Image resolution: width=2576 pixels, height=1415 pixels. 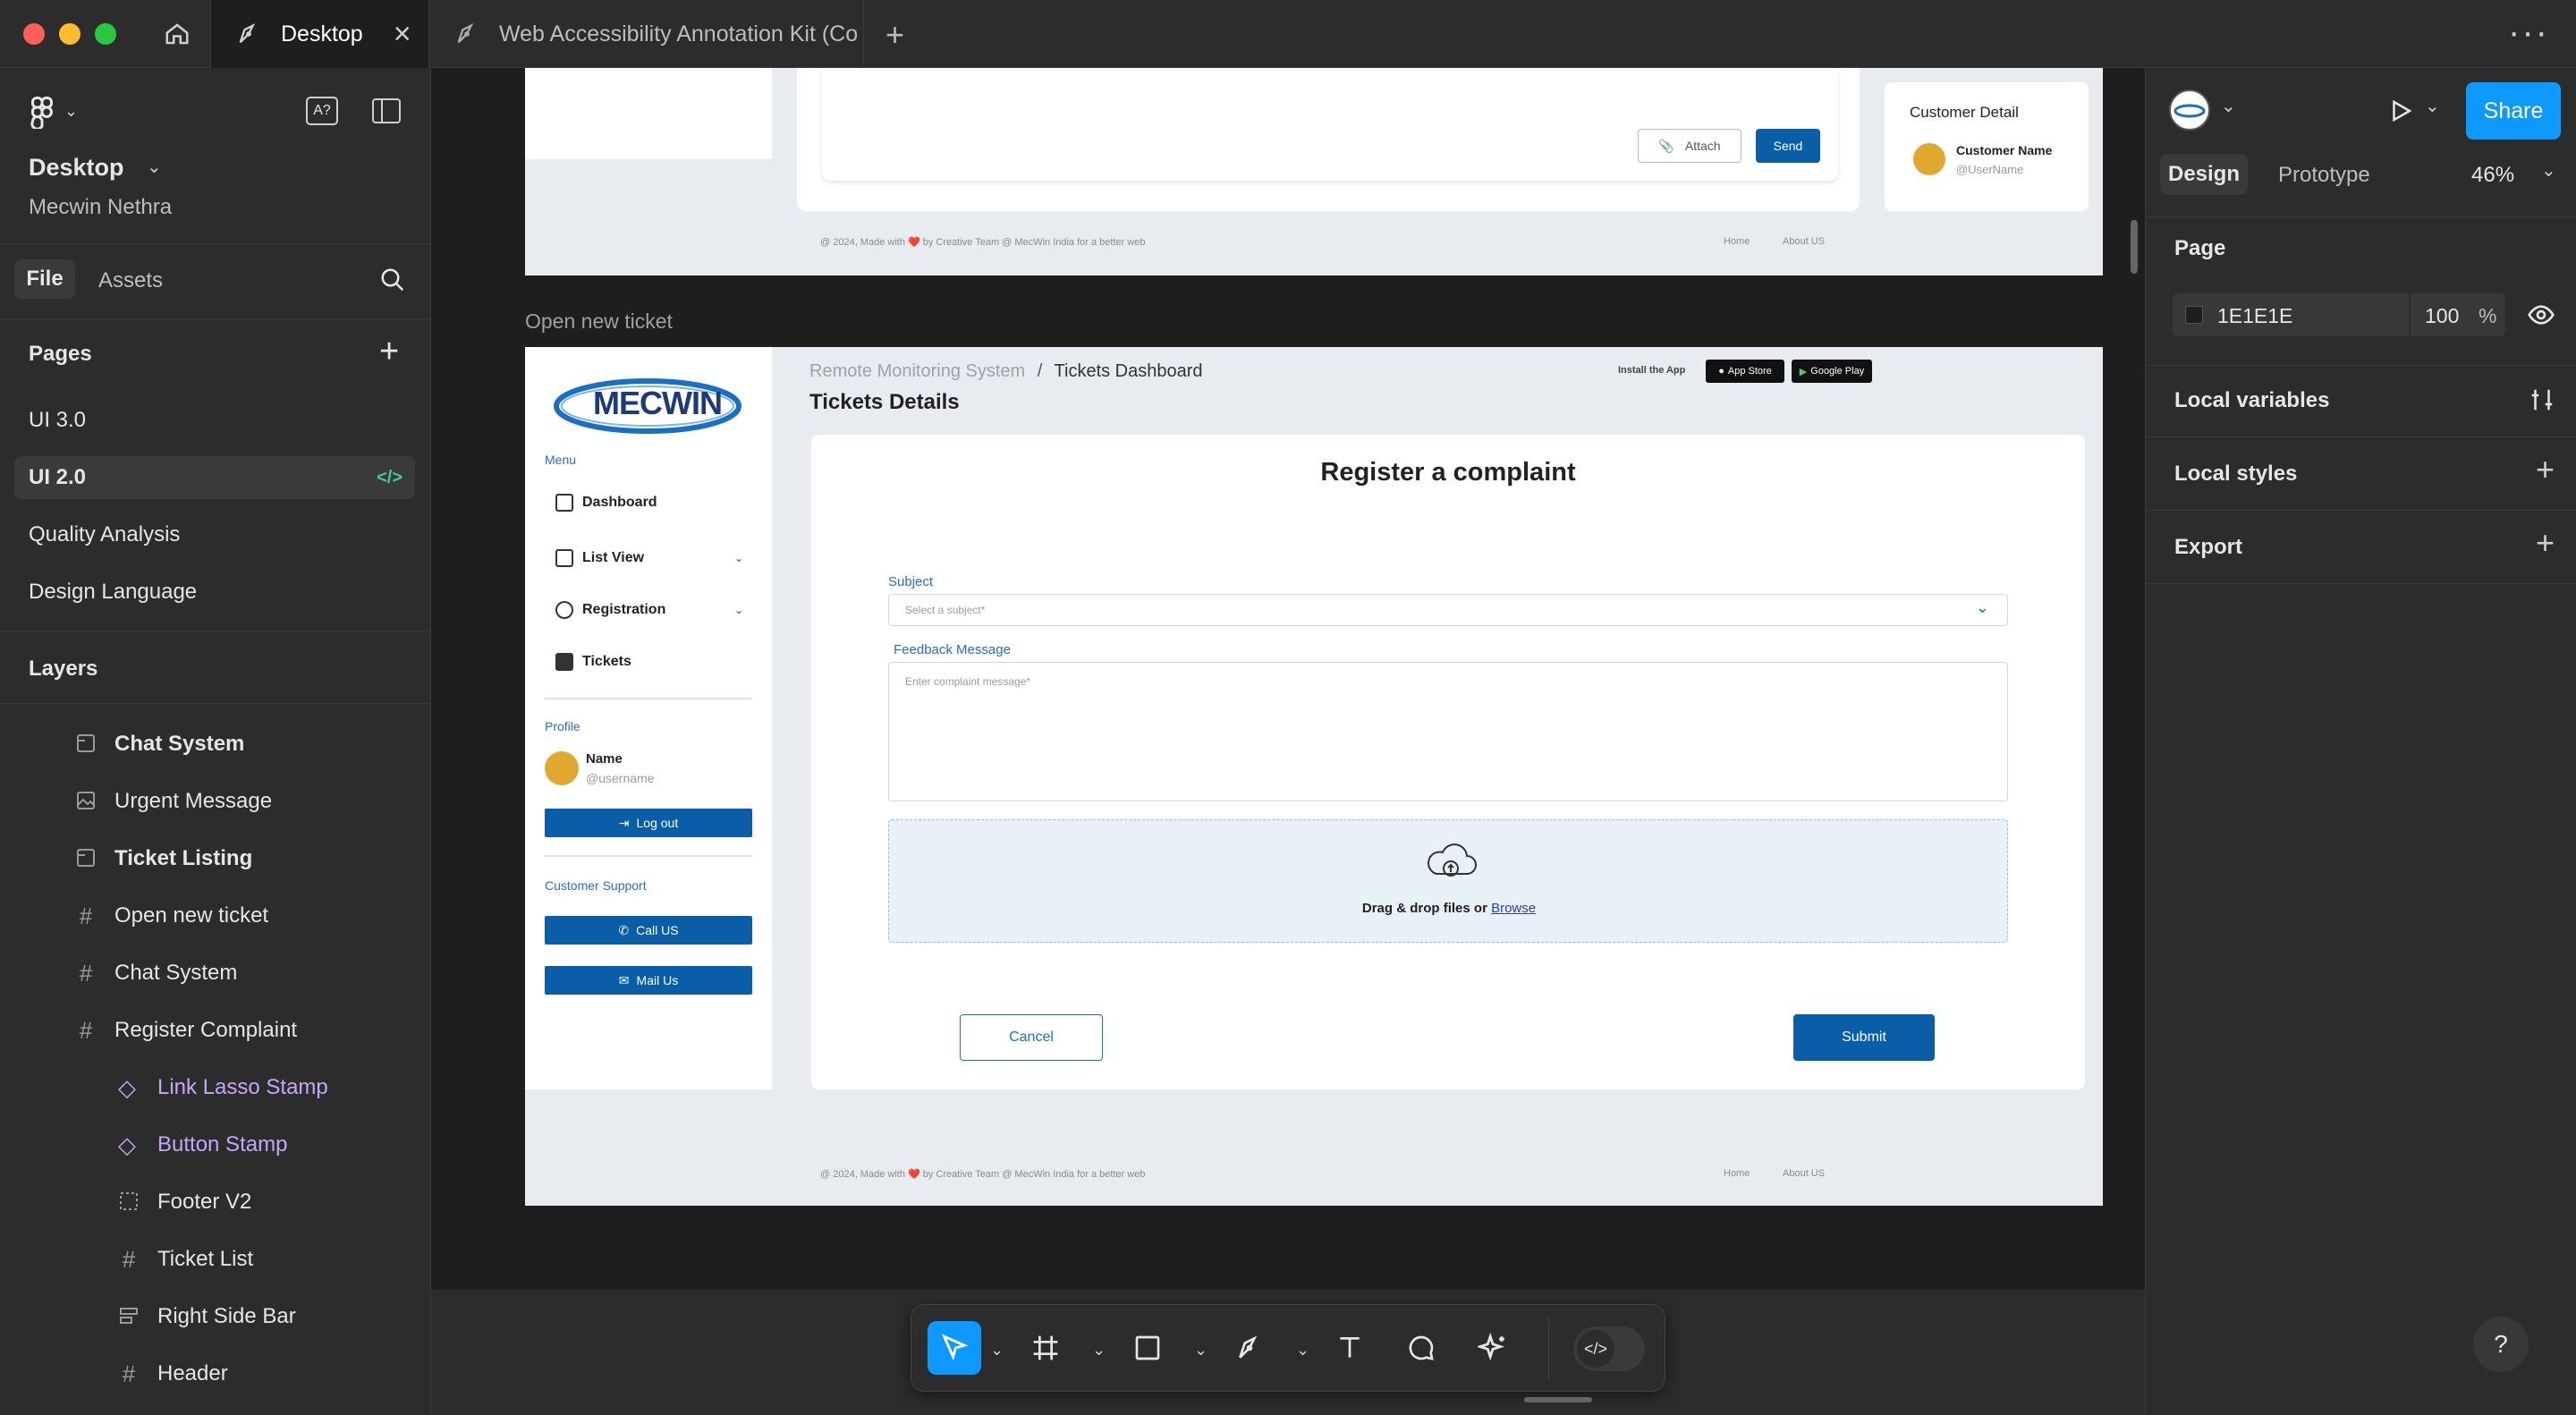 I want to click on zoom-level: 46%, so click(x=2492, y=176).